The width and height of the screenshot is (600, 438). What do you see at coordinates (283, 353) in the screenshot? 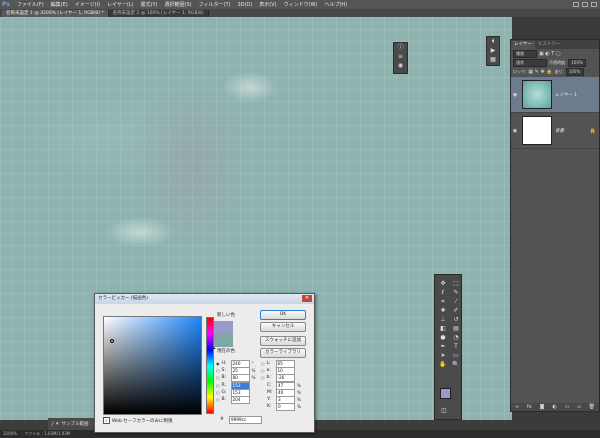
I see `color-libraries-button: カラーライブラリ` at bounding box center [283, 353].